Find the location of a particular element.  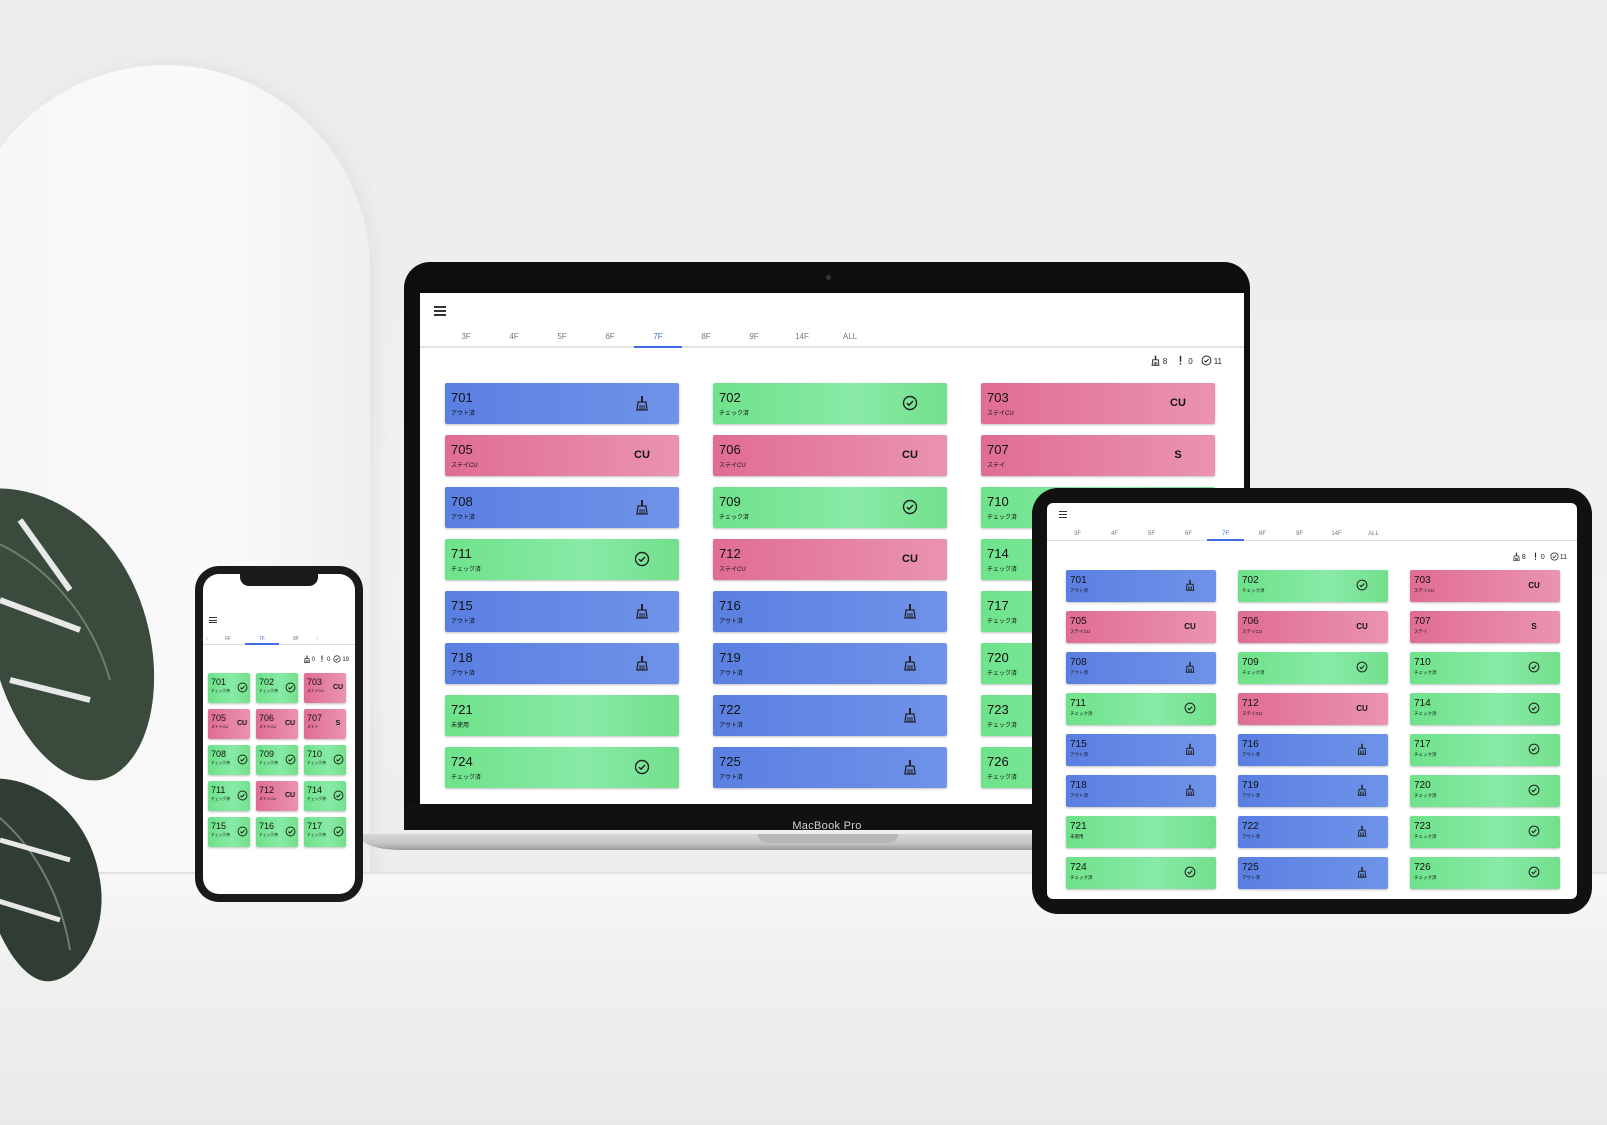

room-card-708: 708 チェック済 is located at coordinates (229, 760).